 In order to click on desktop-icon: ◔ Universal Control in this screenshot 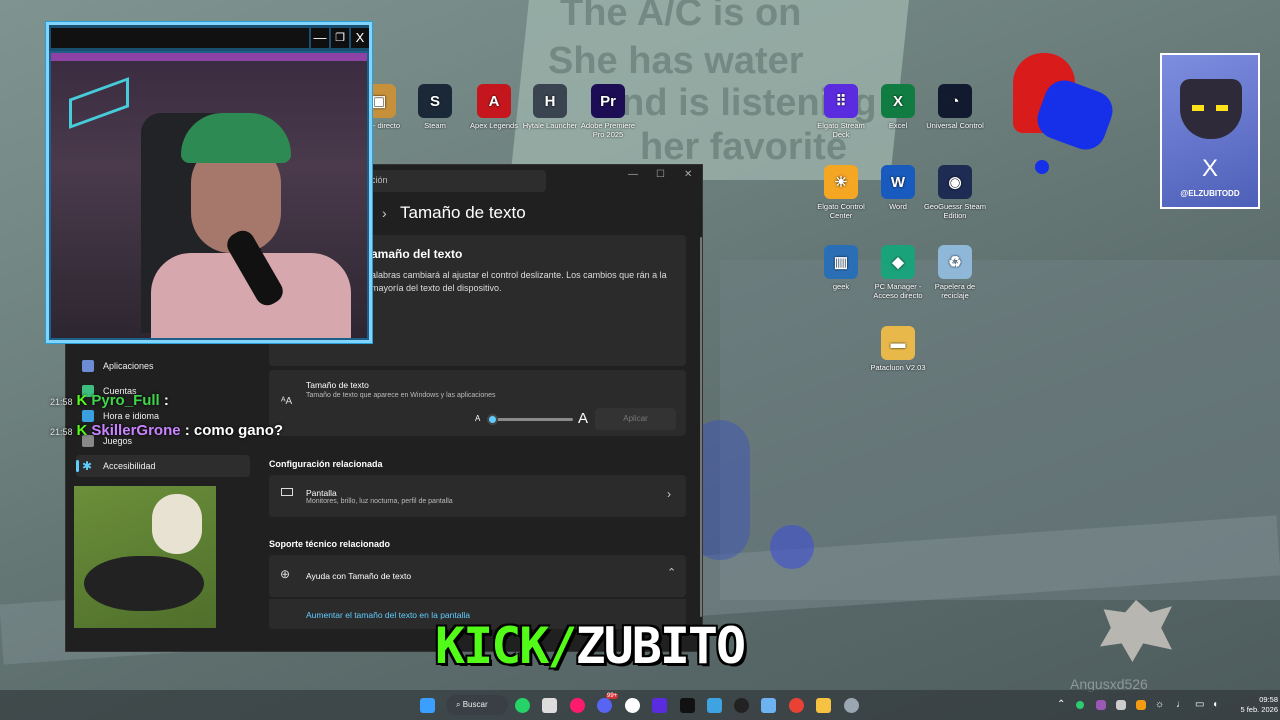, I will do `click(955, 107)`.